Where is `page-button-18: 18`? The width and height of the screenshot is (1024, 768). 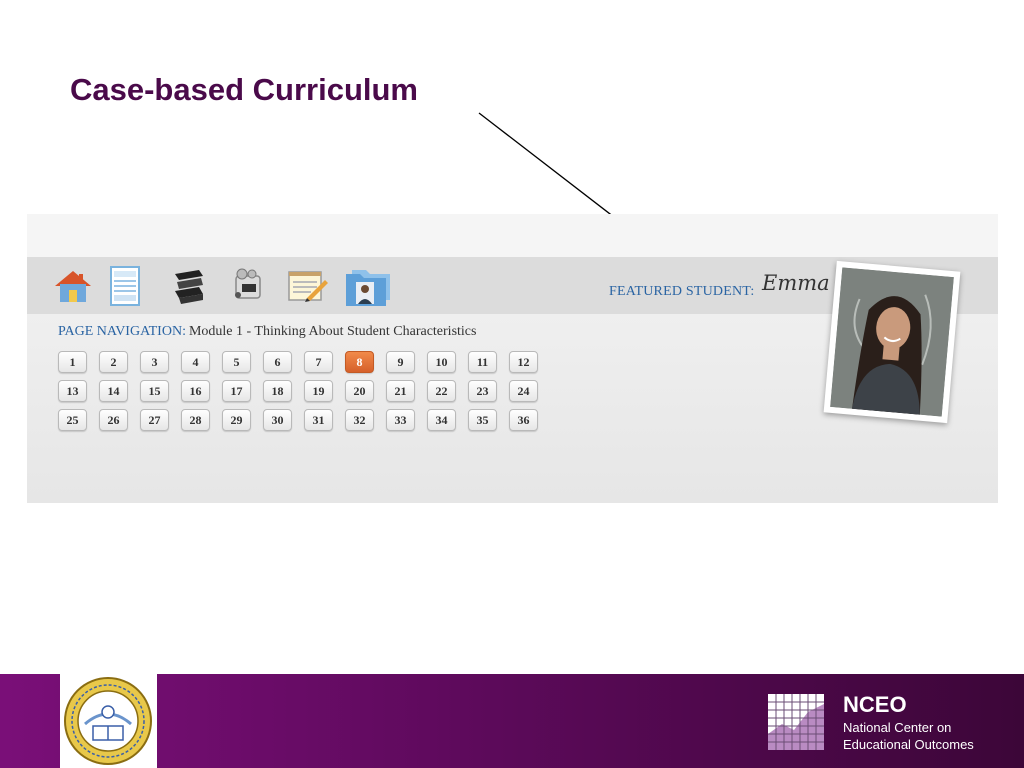 page-button-18: 18 is located at coordinates (277, 391).